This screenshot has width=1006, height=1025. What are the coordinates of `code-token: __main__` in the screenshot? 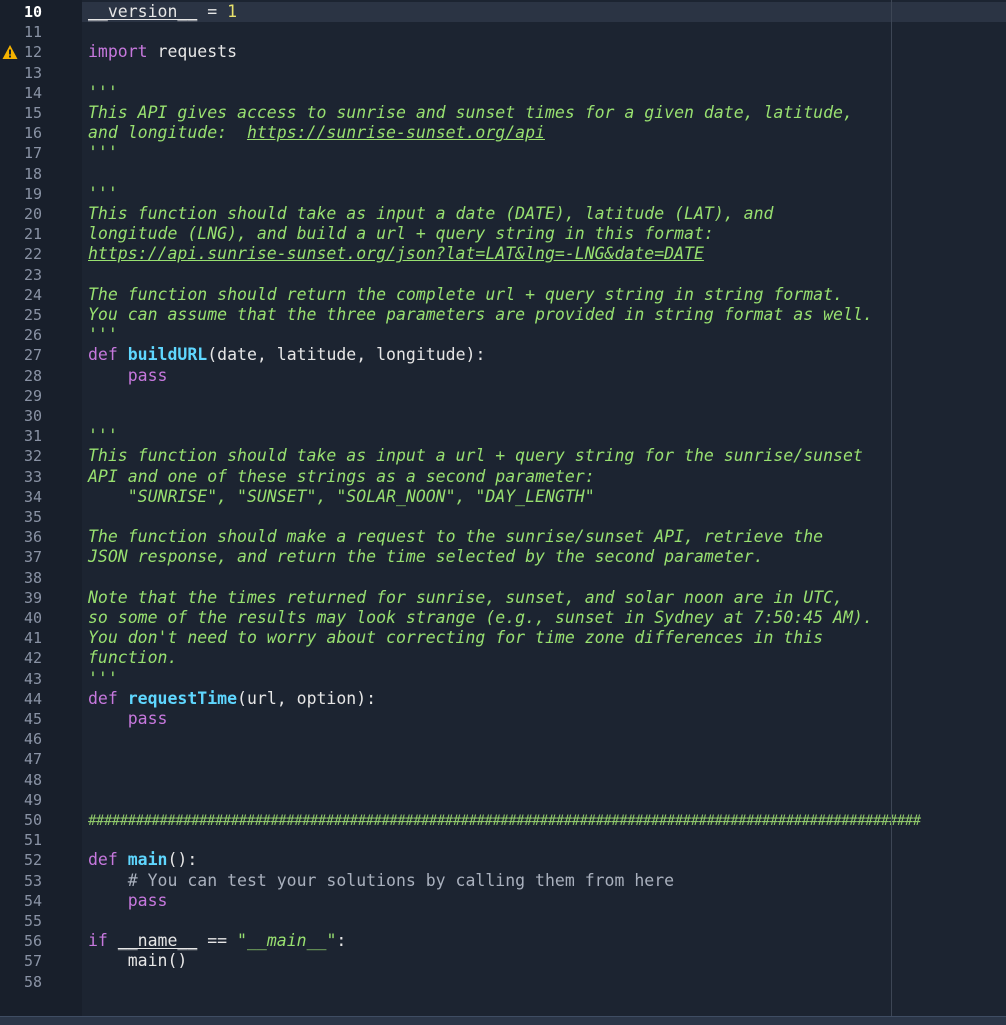 It's located at (286, 941).